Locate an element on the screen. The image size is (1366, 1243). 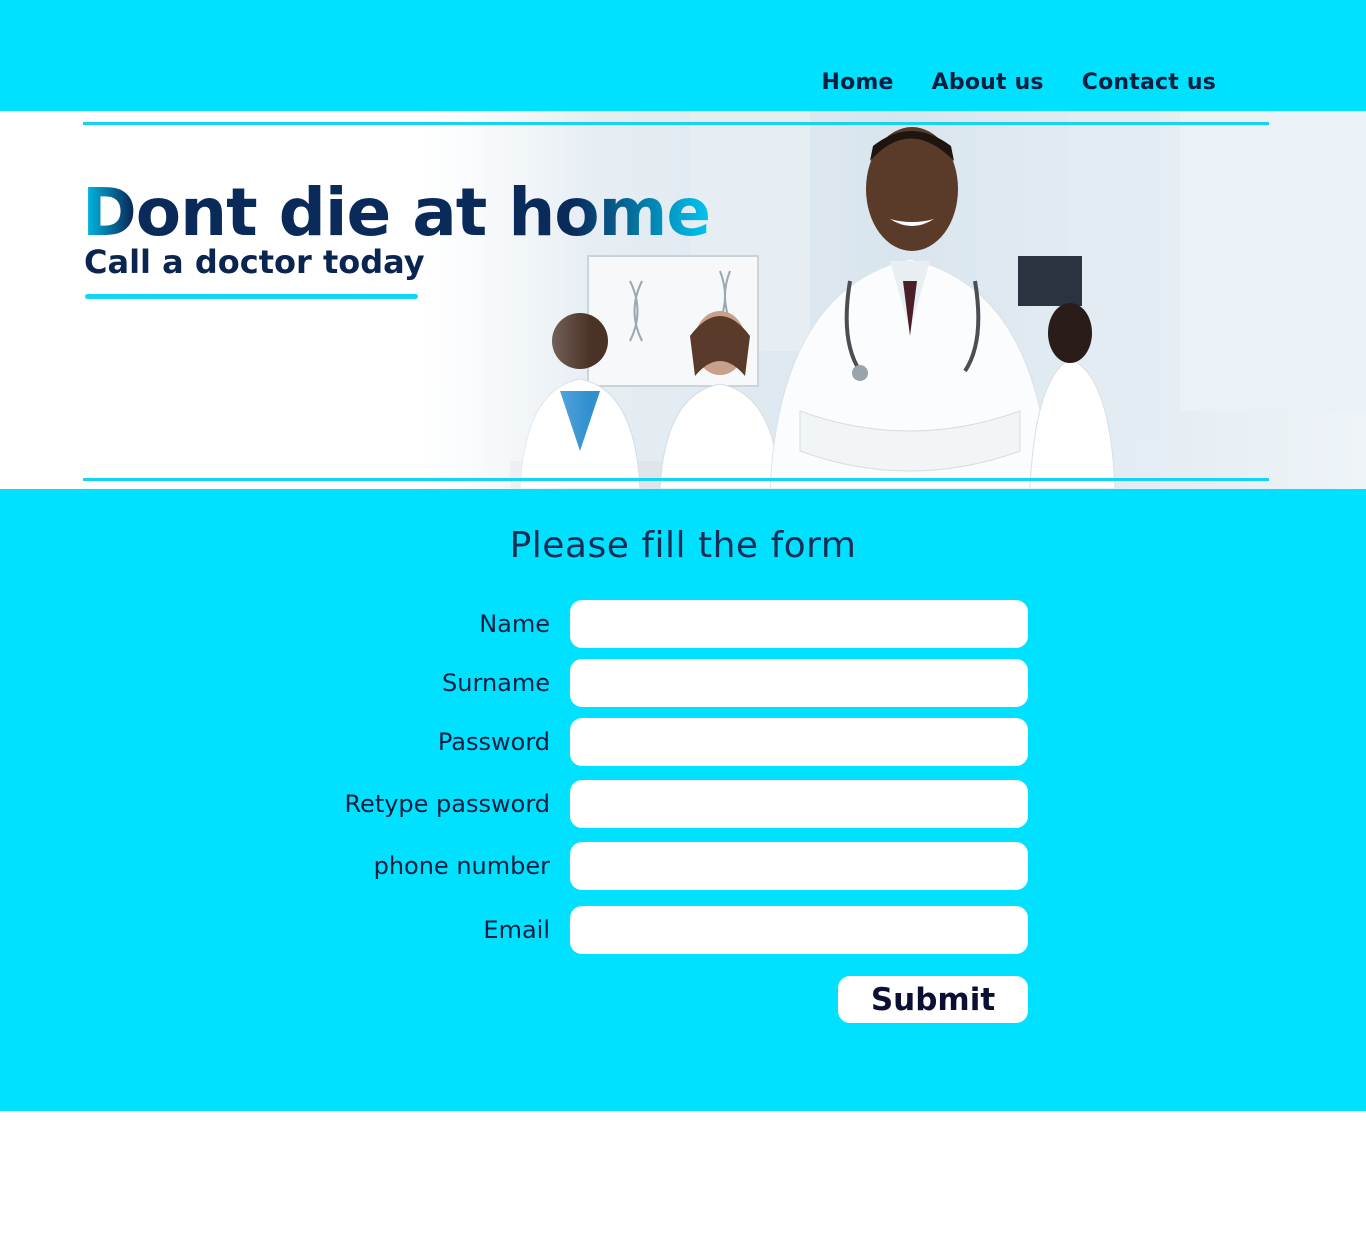
retype-password-label: Retype password is located at coordinates (447, 804).